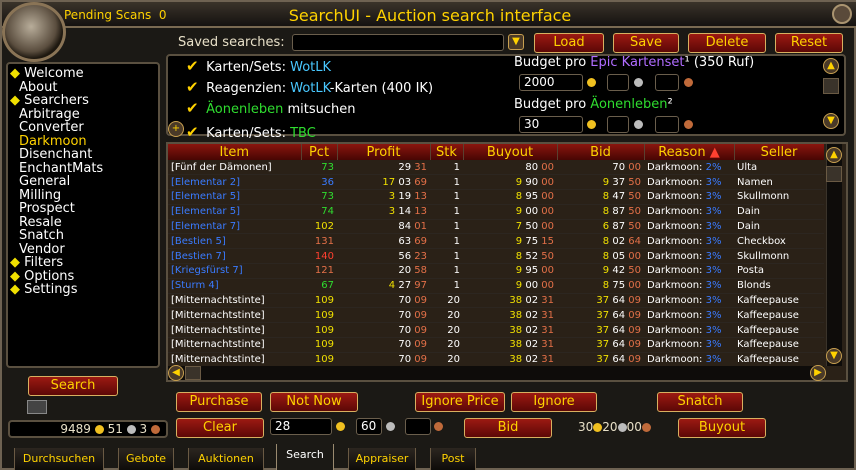 This screenshot has width=856, height=470. Describe the element at coordinates (193, 373) in the screenshot. I see `horizontal-scroll-thumb` at that location.